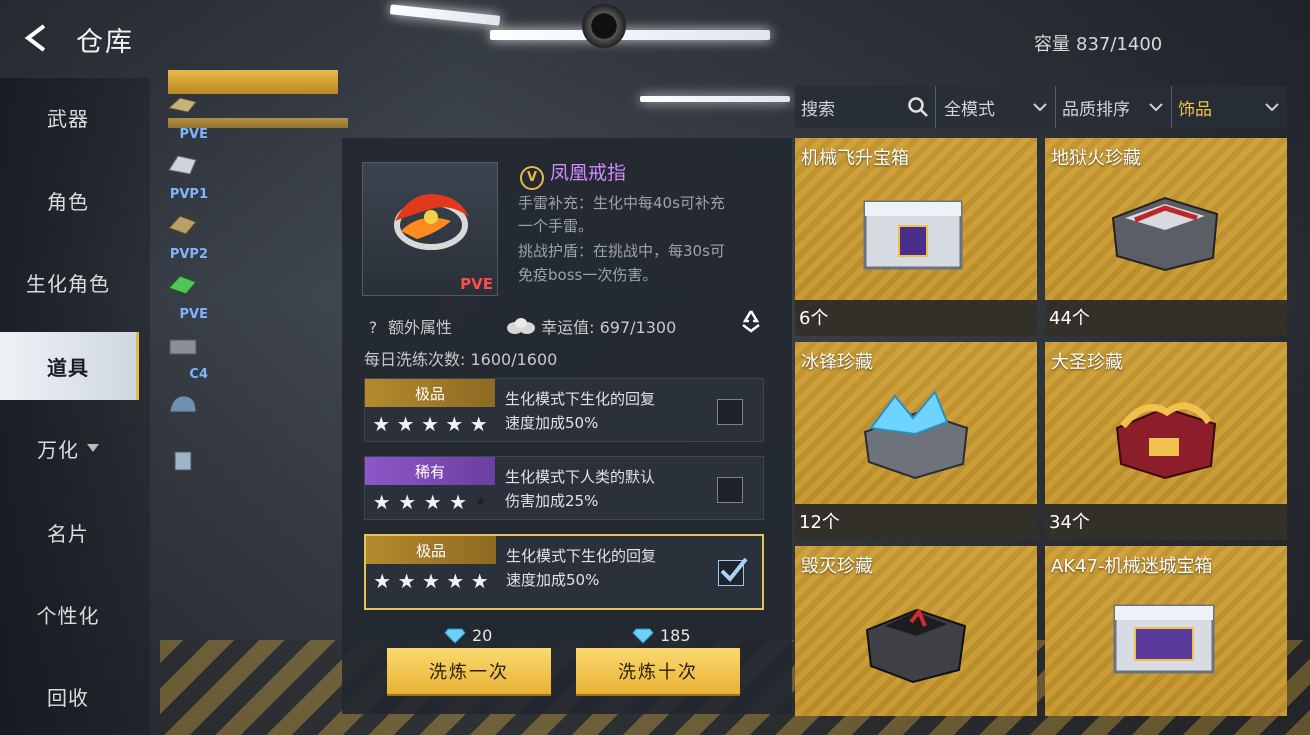 Image resolution: width=1310 pixels, height=735 pixels. I want to click on monkey-king-chest-icon, so click(1166, 441).